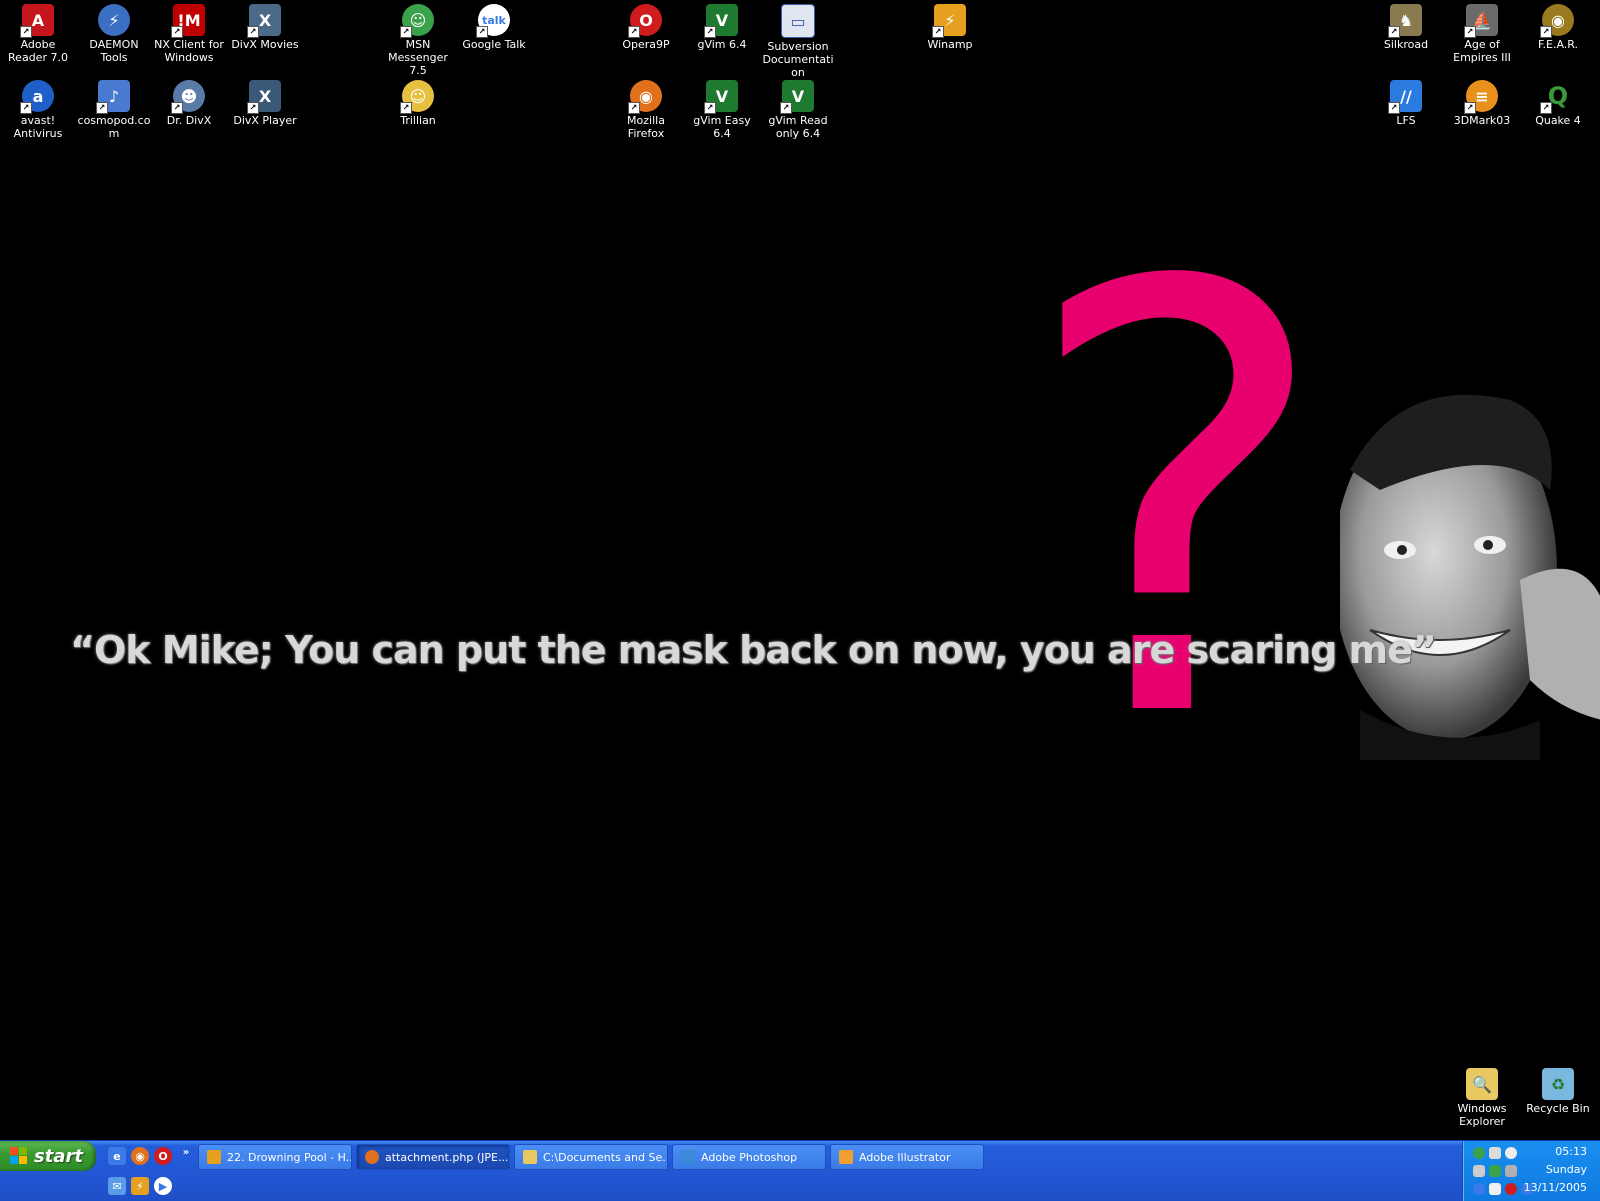 This screenshot has width=1600, height=1201. What do you see at coordinates (1495, 1153) in the screenshot?
I see `msn-tray-icon` at bounding box center [1495, 1153].